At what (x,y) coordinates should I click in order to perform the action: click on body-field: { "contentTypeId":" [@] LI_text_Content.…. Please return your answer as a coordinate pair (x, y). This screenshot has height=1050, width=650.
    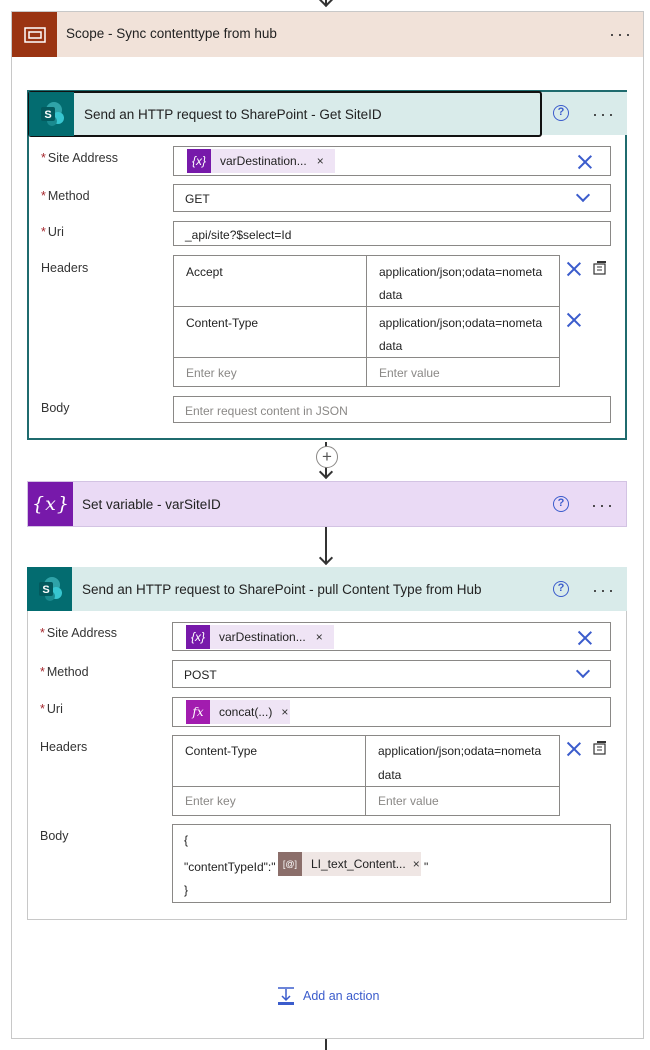
    Looking at the image, I should click on (391, 863).